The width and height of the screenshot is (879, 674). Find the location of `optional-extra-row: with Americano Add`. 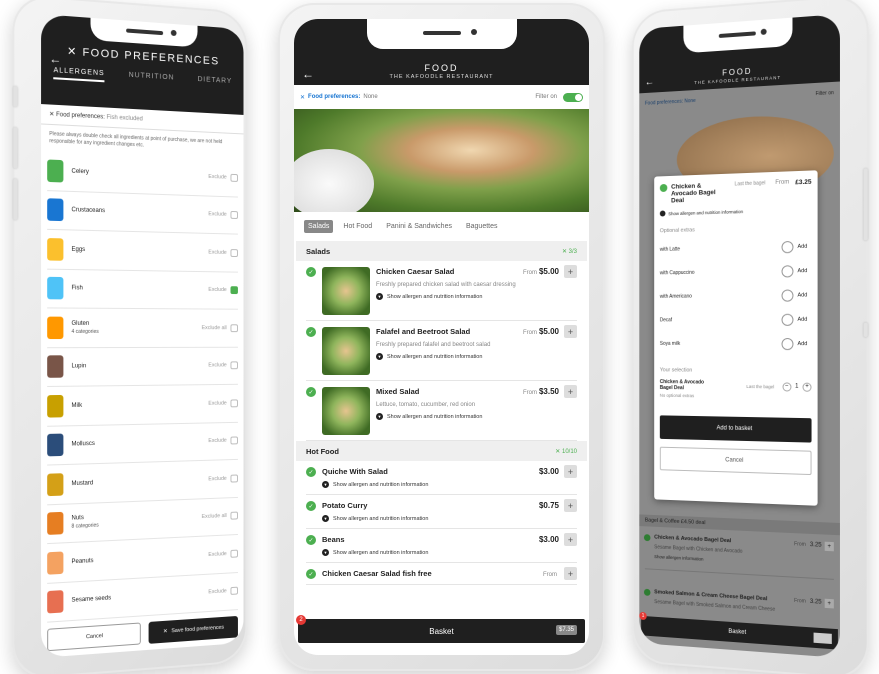

optional-extra-row: with Americano Add is located at coordinates (736, 295).